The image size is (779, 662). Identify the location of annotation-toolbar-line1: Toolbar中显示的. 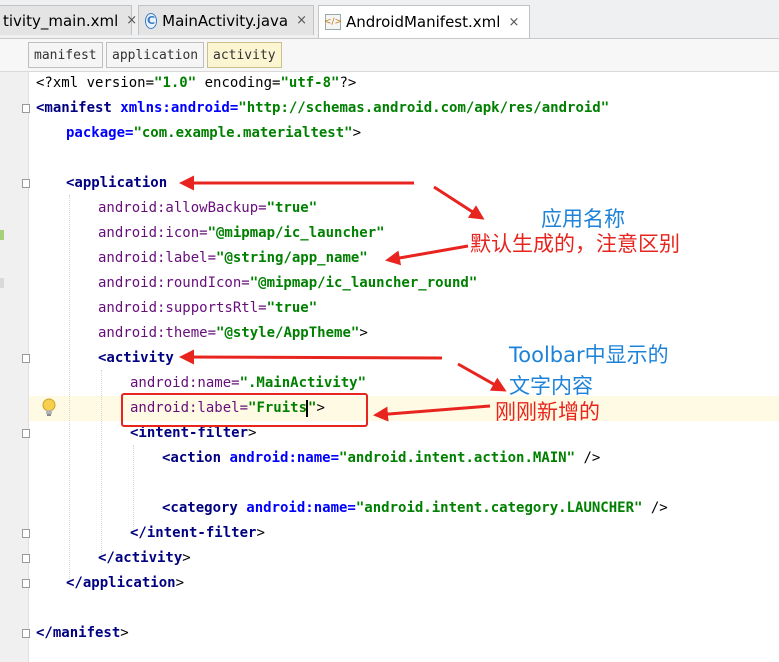
(589, 355).